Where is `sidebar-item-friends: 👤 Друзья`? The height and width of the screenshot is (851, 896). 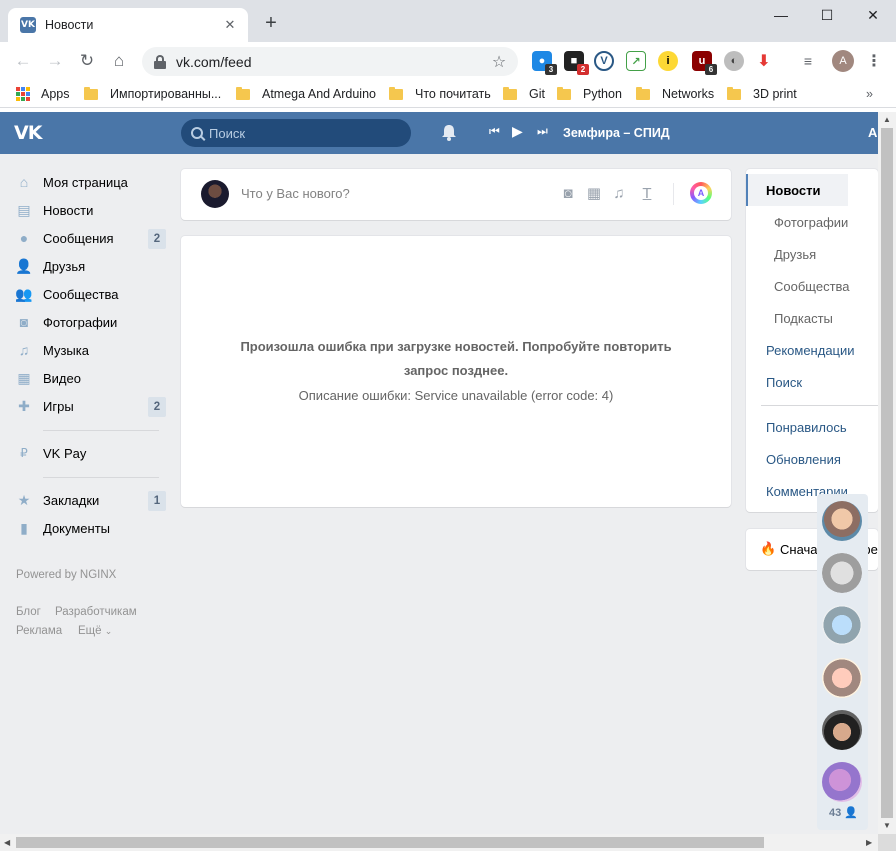
sidebar-item-friends: 👤 Друзья is located at coordinates (90, 266).